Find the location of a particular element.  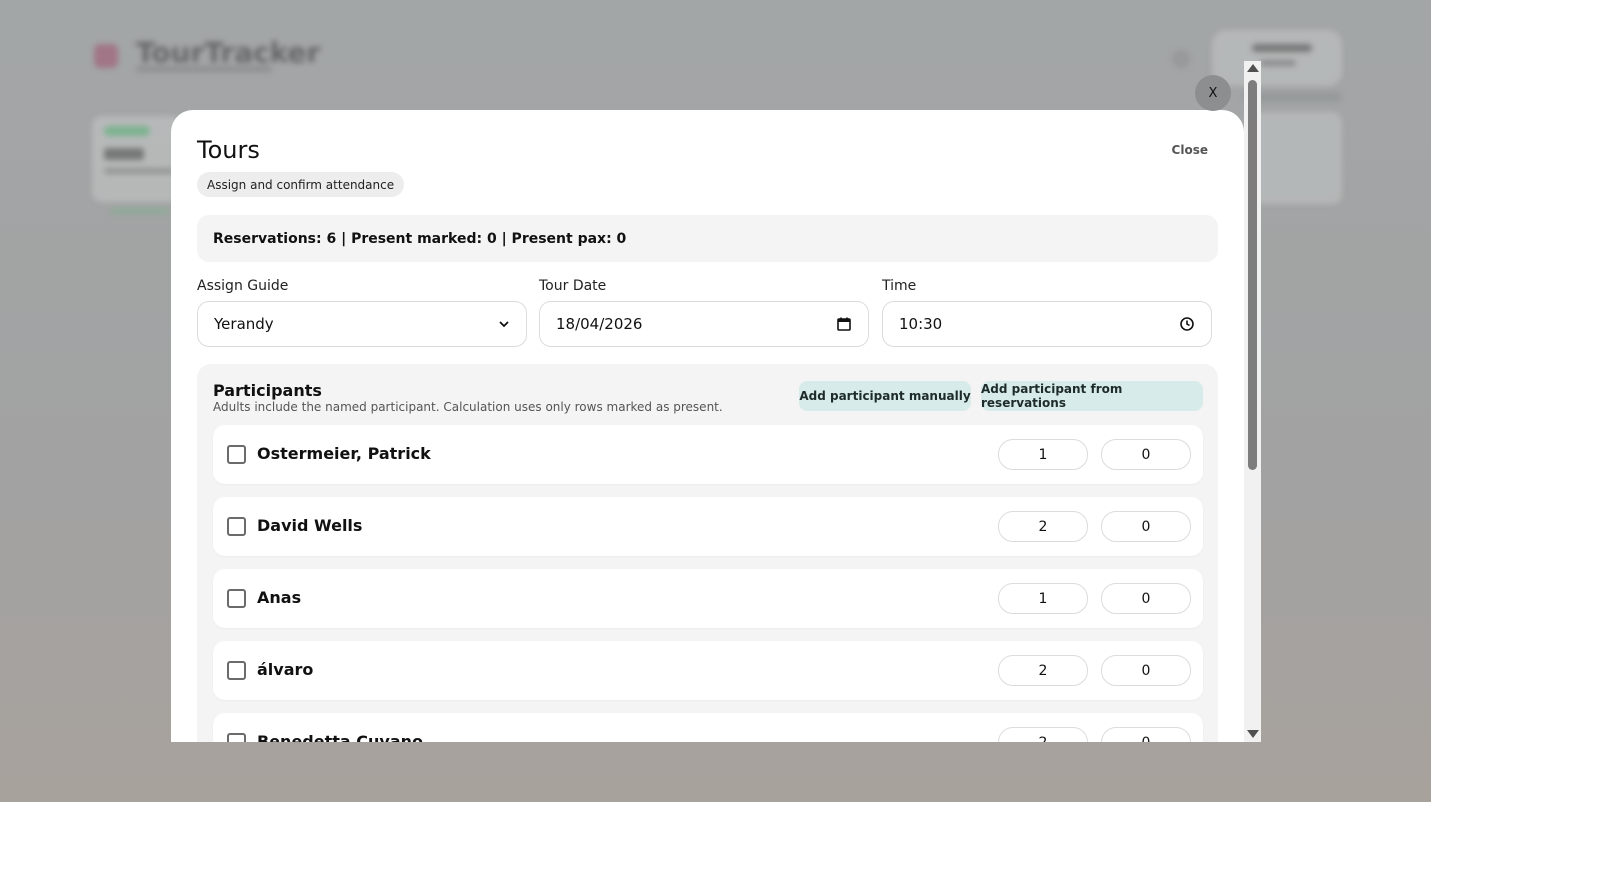

participant-row: álvaro 2 0 is located at coordinates (708, 670).